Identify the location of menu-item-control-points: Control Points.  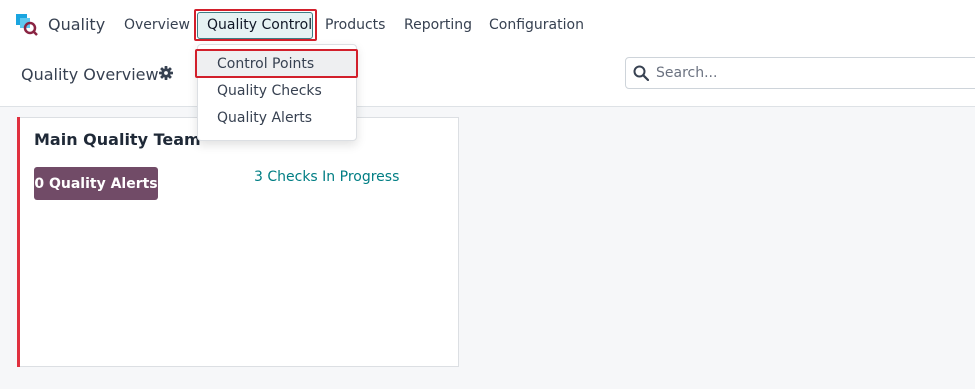
(265, 64).